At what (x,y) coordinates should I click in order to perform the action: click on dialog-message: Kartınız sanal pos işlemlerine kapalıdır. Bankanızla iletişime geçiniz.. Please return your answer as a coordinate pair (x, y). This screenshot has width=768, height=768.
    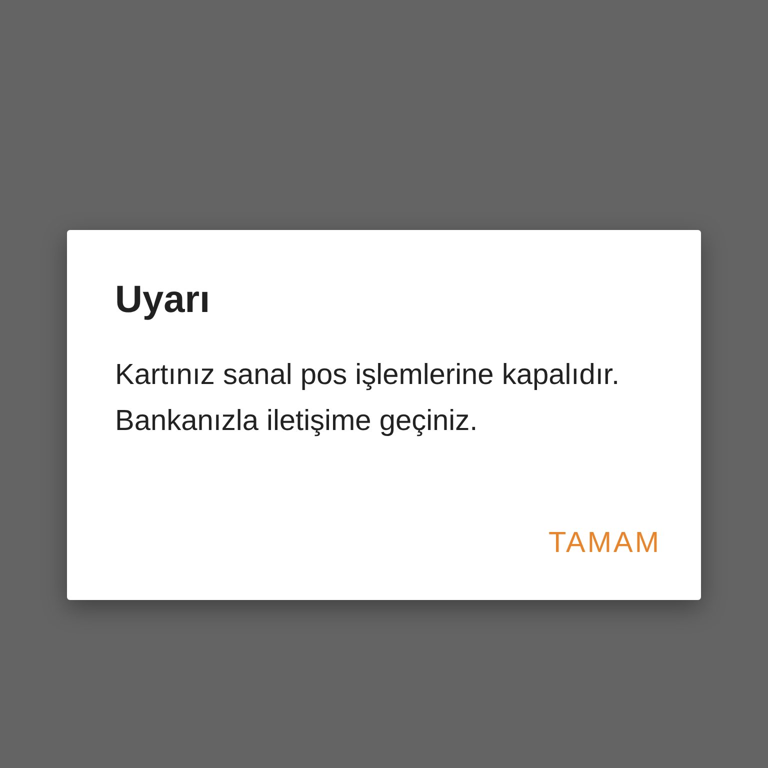
    Looking at the image, I should click on (368, 398).